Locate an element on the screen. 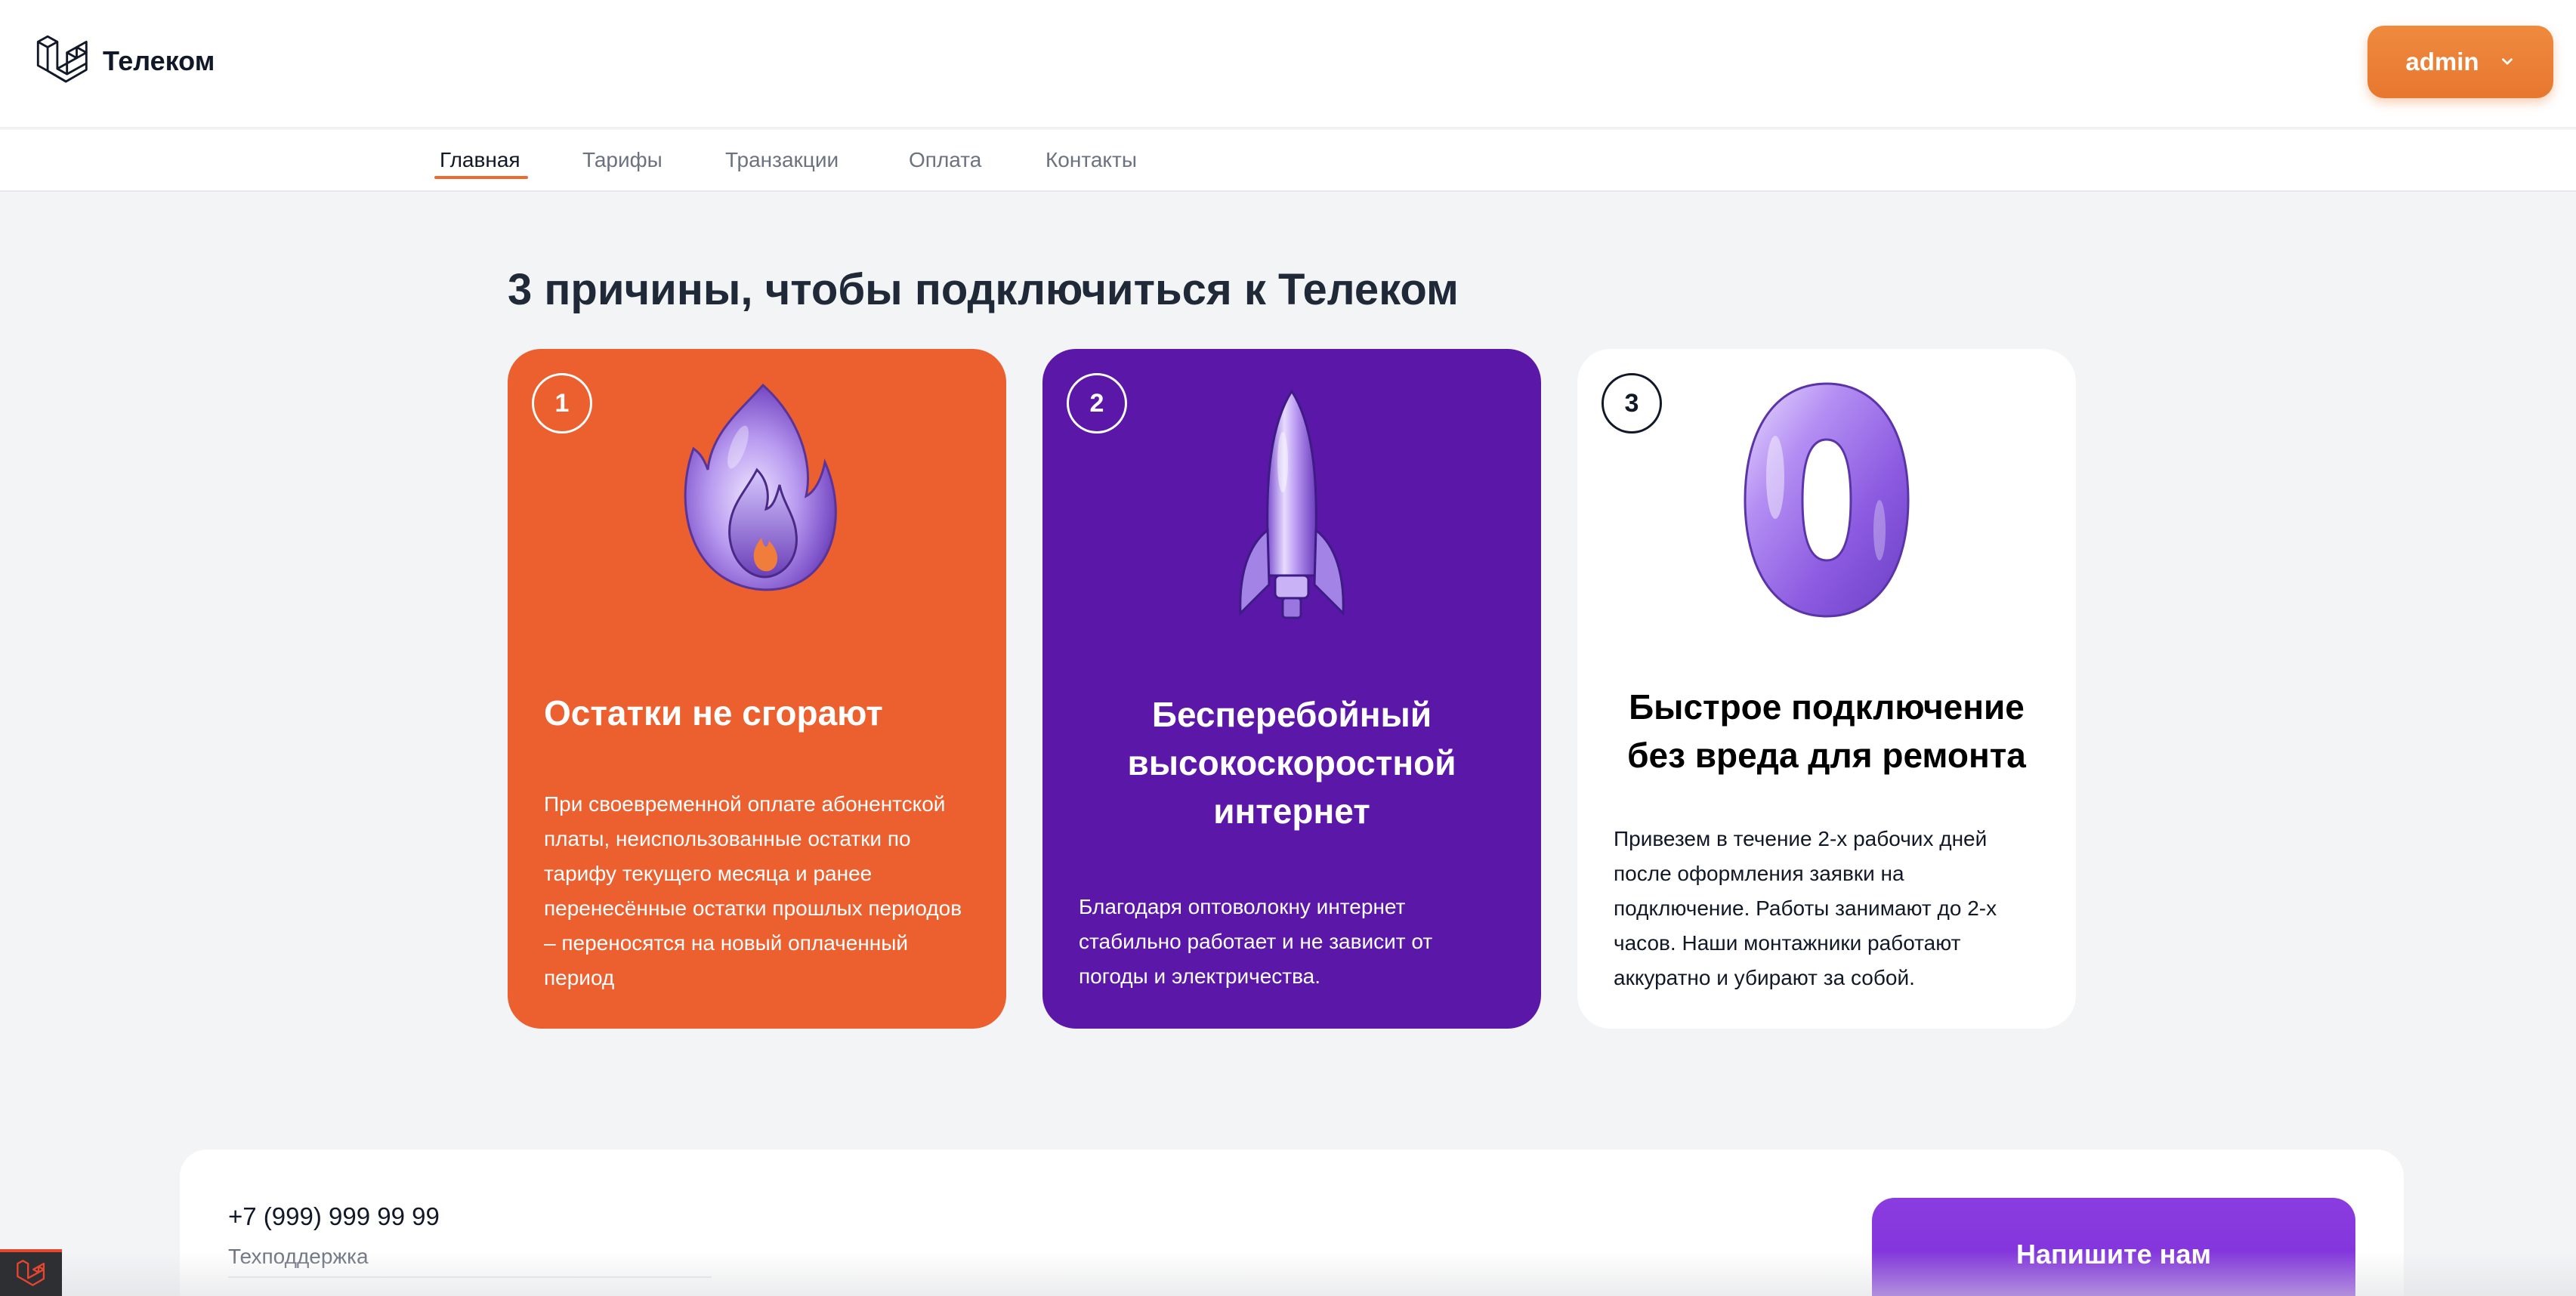 Image resolution: width=2576 pixels, height=1296 pixels. support-phone: +7 (999) 999 99 99 is located at coordinates (334, 1216).